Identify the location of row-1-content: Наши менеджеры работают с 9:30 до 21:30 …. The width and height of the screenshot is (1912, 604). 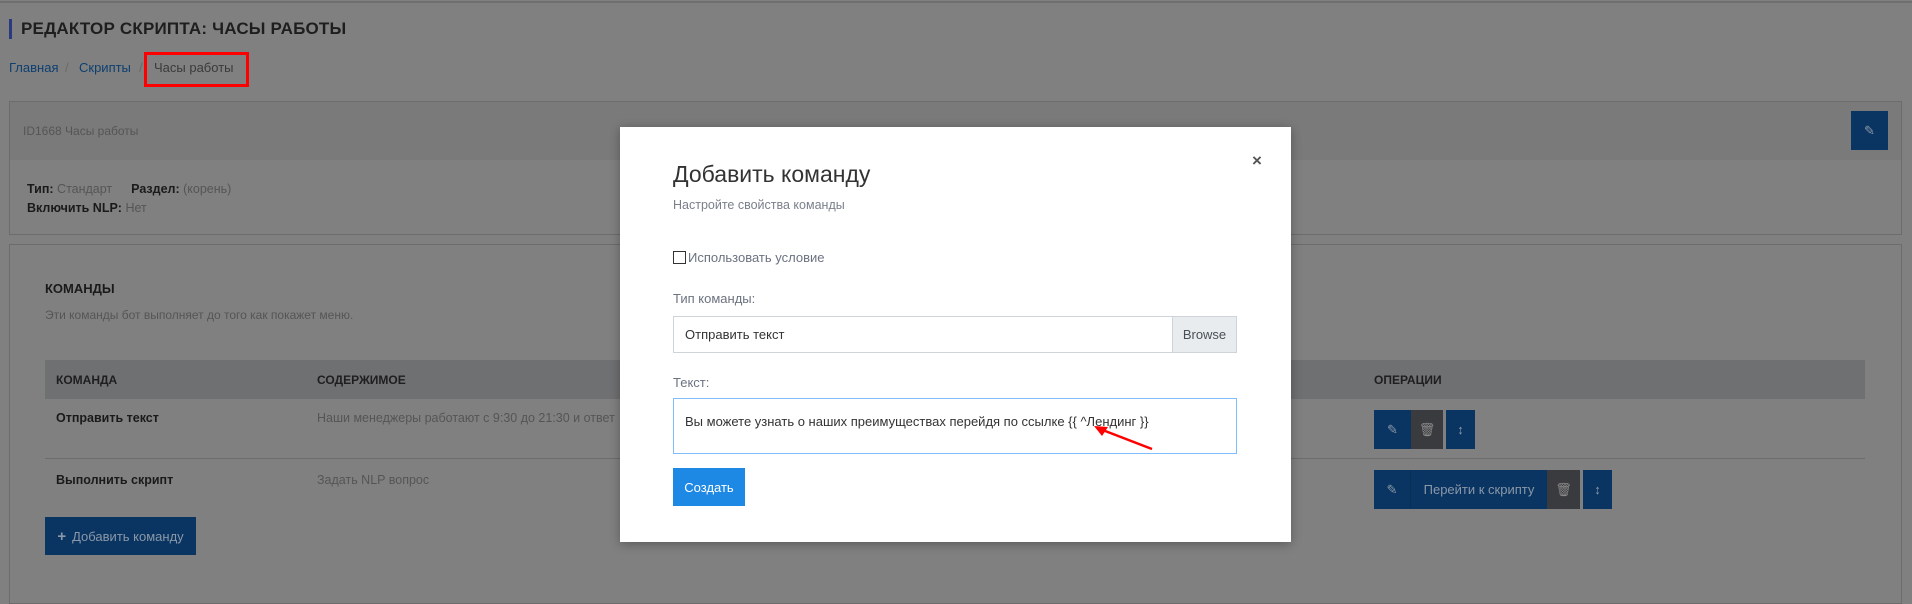
(466, 418).